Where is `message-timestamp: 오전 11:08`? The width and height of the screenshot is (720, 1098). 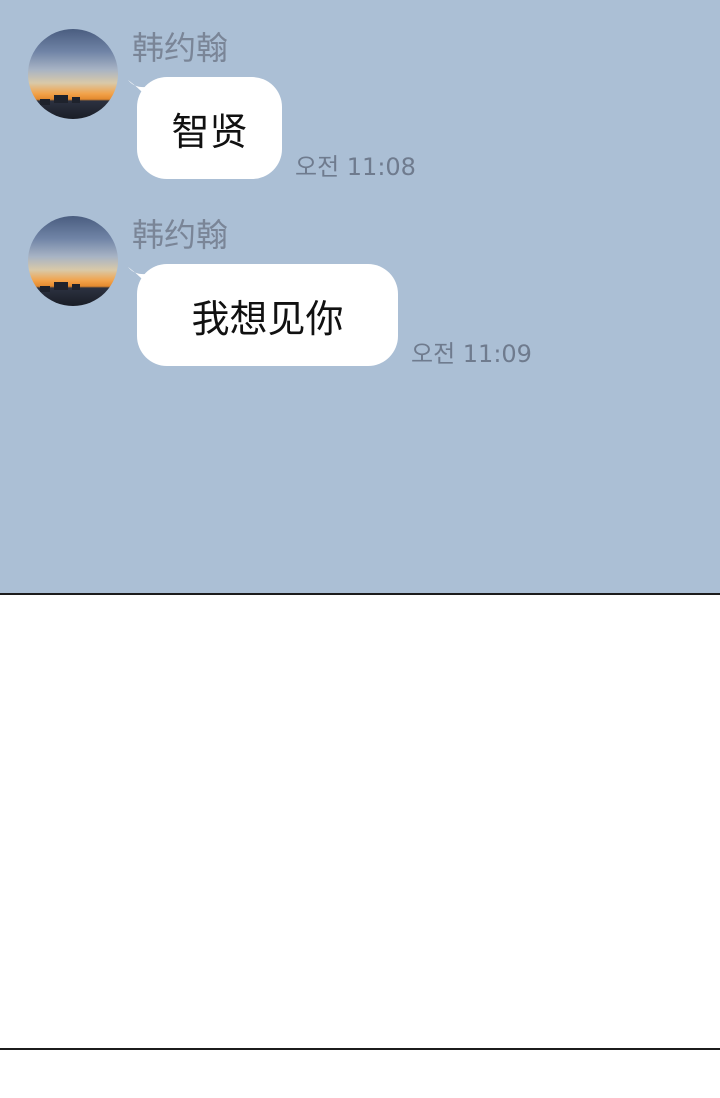
message-timestamp: 오전 11:08 is located at coordinates (355, 167).